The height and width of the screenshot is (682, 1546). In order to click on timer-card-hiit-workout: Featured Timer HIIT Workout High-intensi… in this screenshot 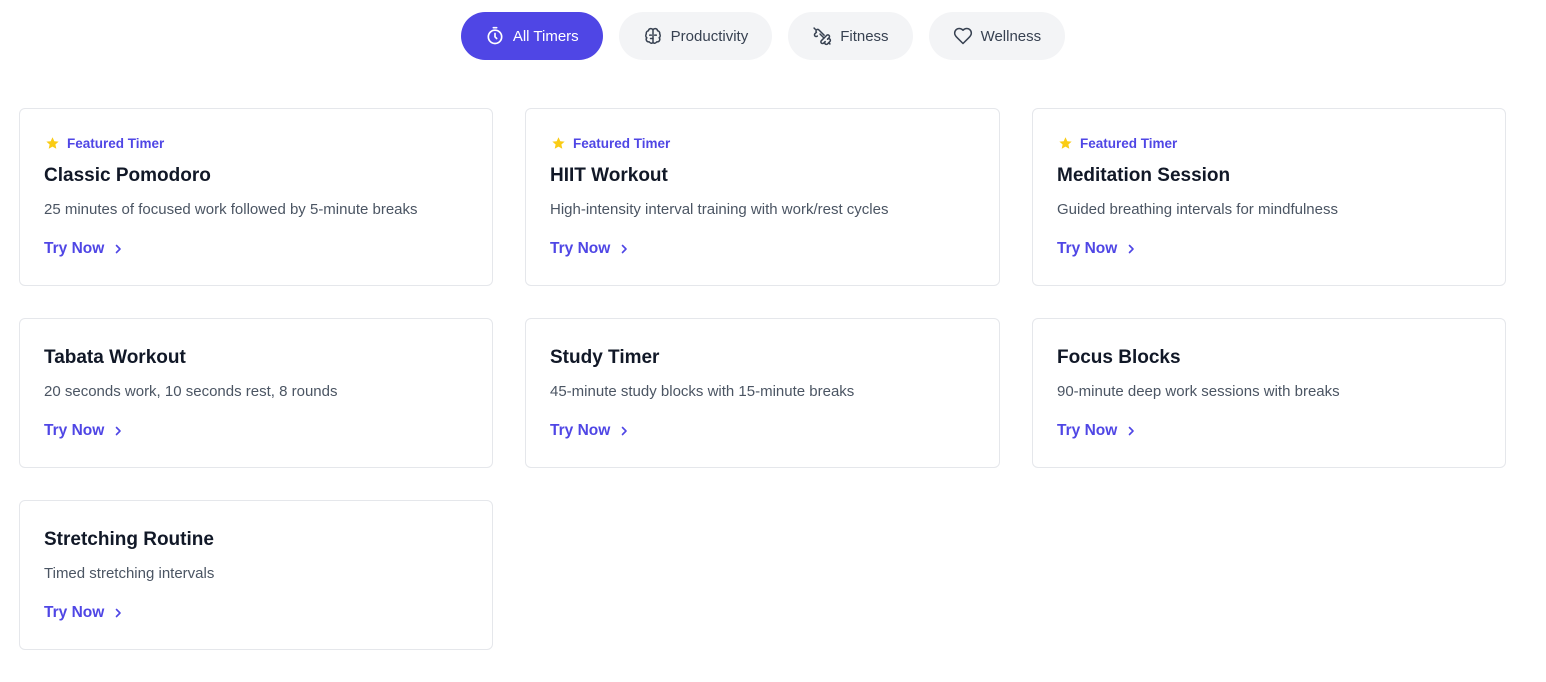, I will do `click(762, 197)`.